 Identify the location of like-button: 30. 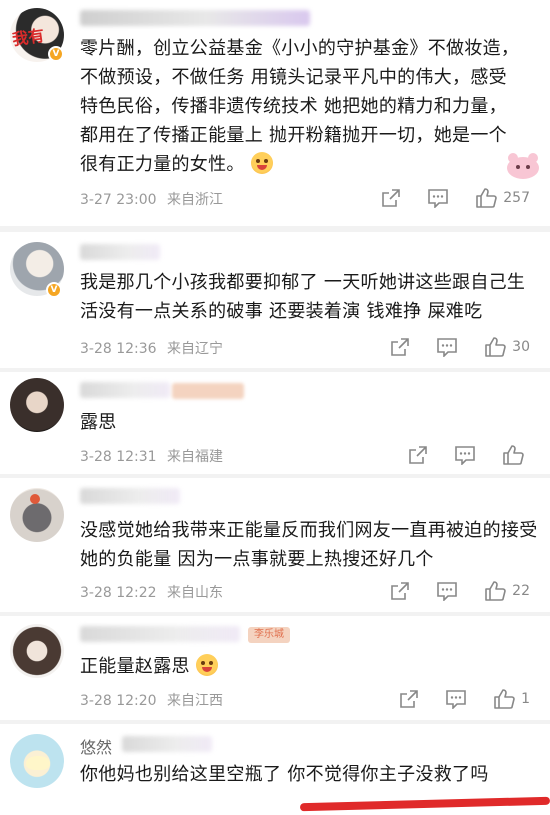
(507, 347).